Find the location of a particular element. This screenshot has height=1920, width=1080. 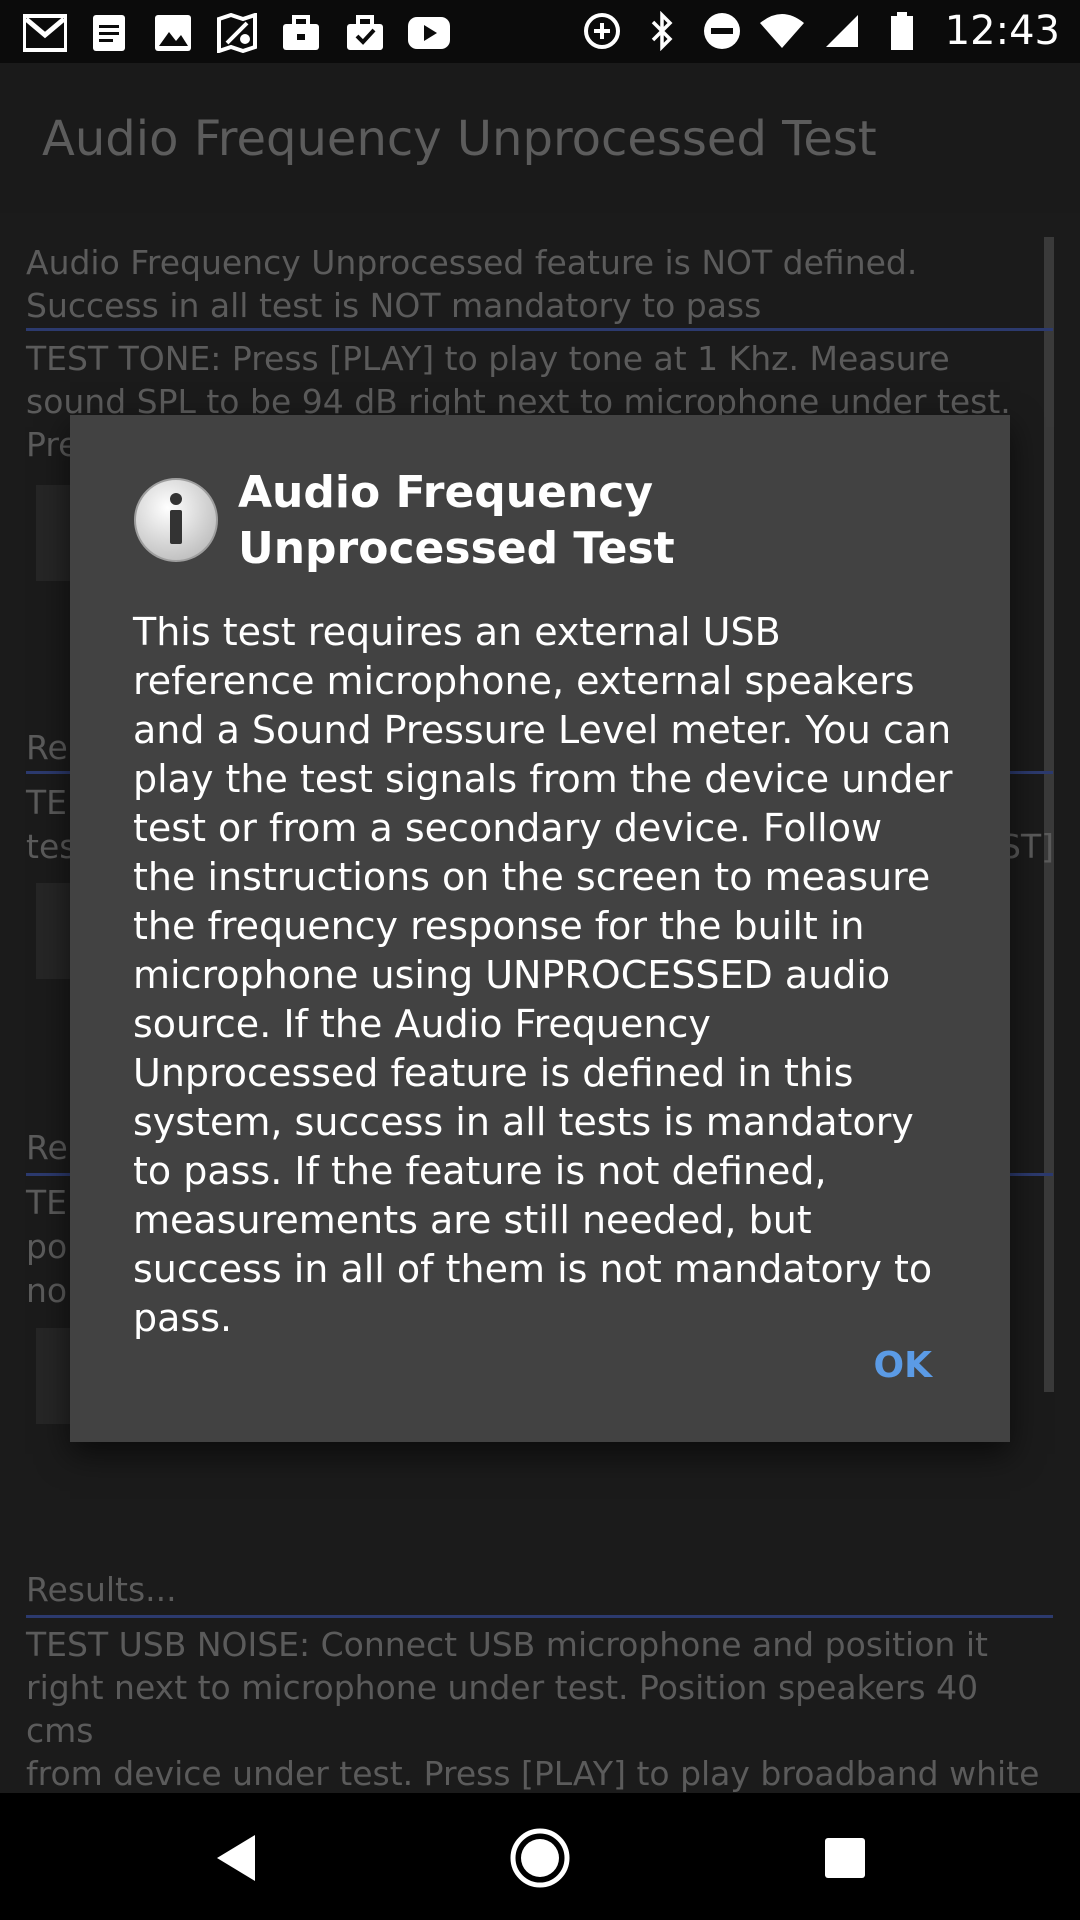

photos-icon is located at coordinates (173, 33).